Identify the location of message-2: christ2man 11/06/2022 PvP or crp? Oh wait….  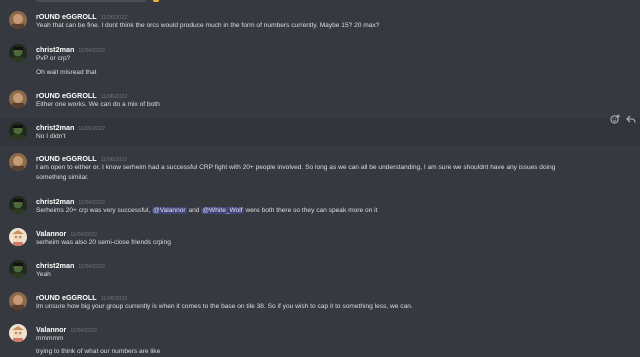
(320, 60).